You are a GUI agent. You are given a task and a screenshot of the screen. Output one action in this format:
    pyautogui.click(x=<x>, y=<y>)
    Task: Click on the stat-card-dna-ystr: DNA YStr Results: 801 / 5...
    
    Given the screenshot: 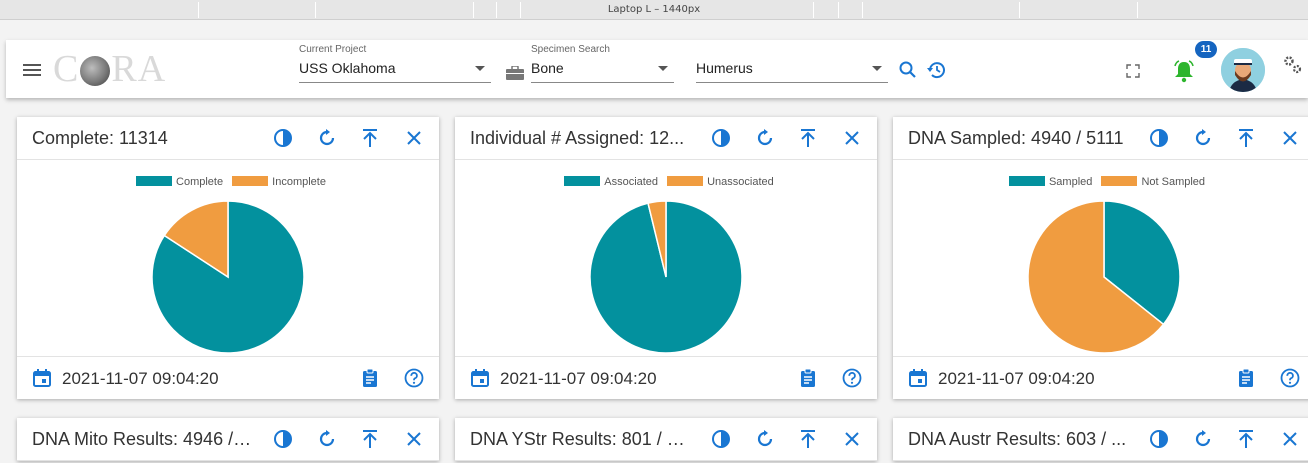 What is the action you would take?
    pyautogui.click(x=666, y=439)
    